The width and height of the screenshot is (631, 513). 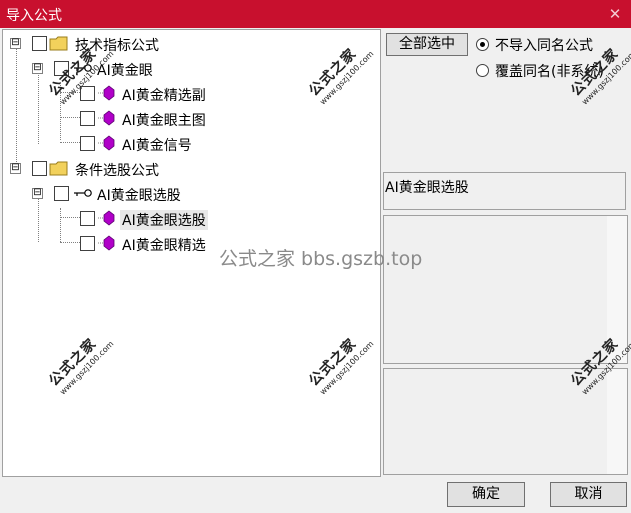 I want to click on tree-node-formula-selected: AI黄金眼选股, so click(x=188, y=219).